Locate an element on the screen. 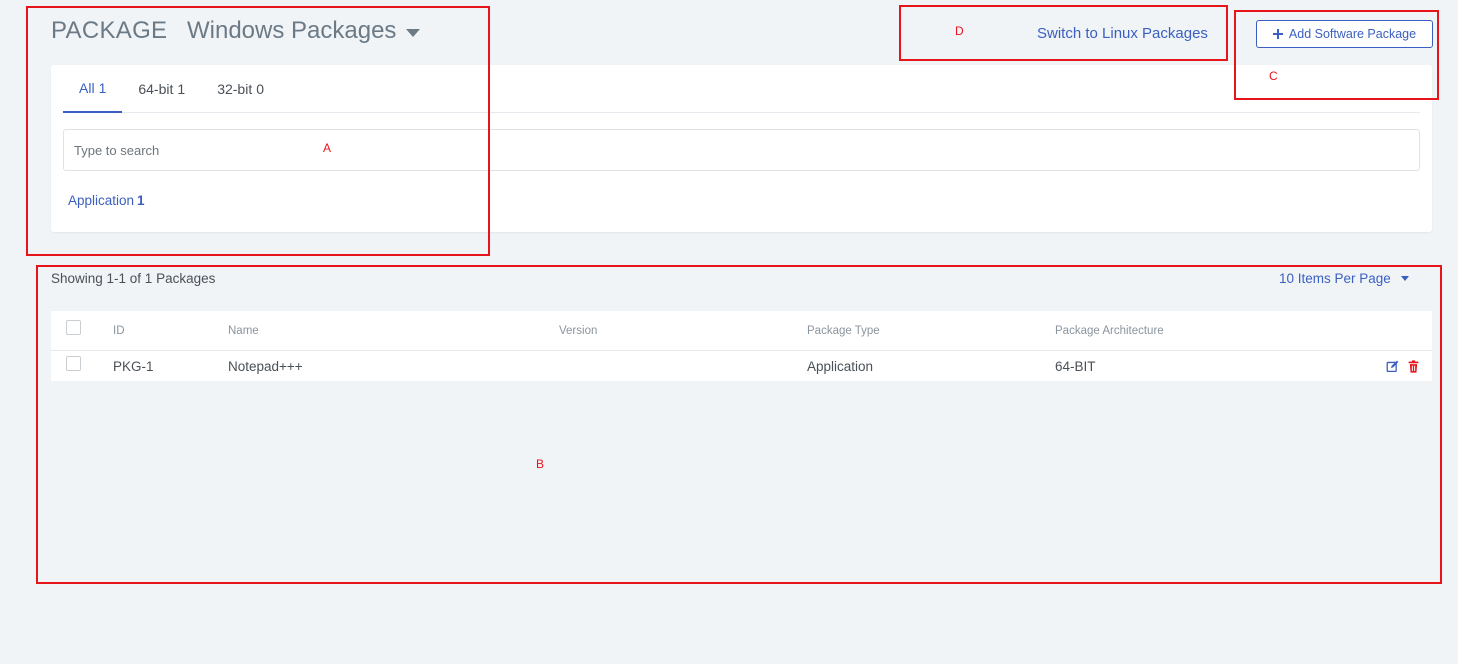 The height and width of the screenshot is (664, 1458). annotation-label-a: A is located at coordinates (327, 148).